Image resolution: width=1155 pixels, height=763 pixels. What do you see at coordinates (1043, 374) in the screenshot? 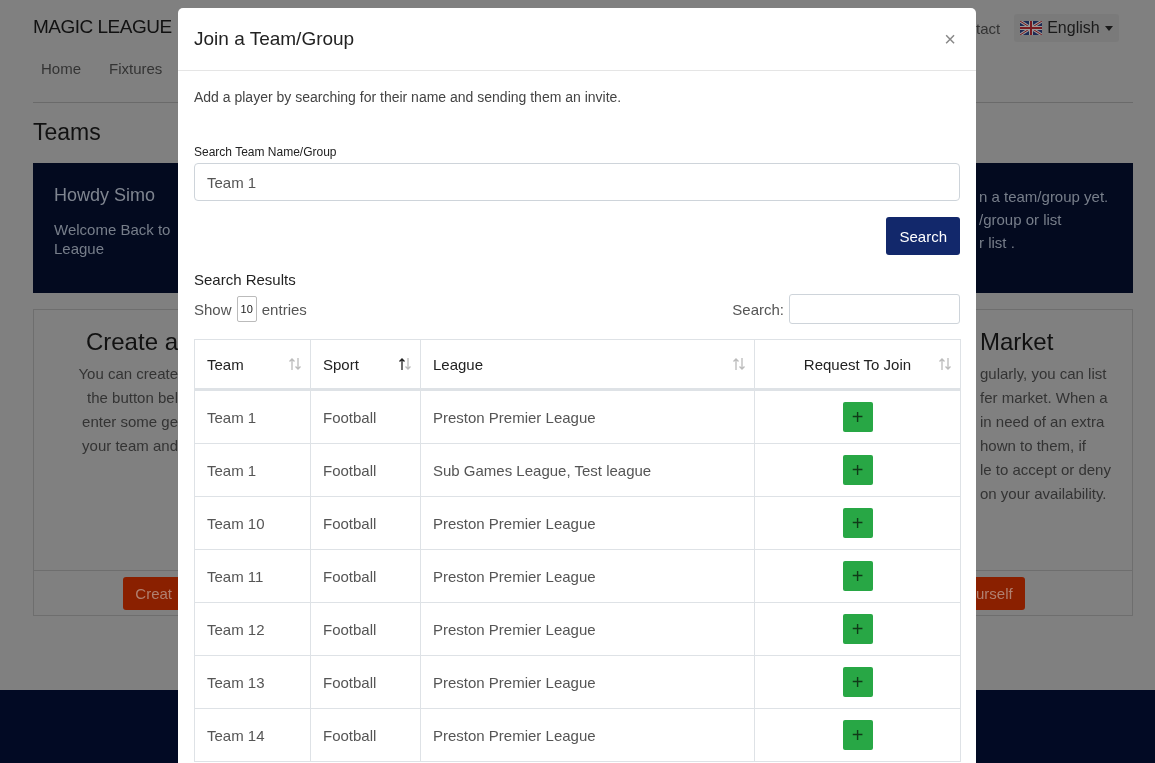
I see `card-text: gularly, you can list` at bounding box center [1043, 374].